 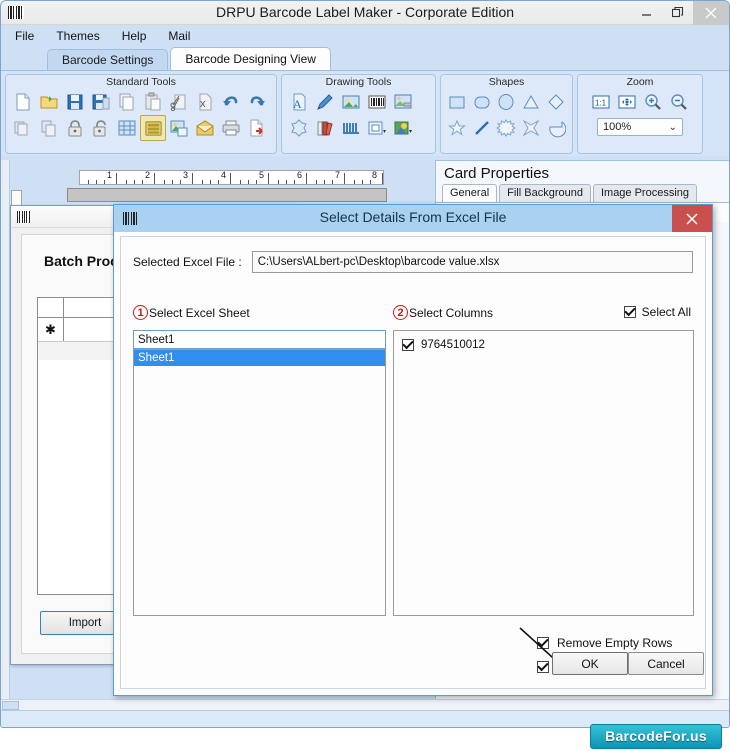 What do you see at coordinates (108, 59) in the screenshot?
I see `tab-barcode-settings: Barcode Settings` at bounding box center [108, 59].